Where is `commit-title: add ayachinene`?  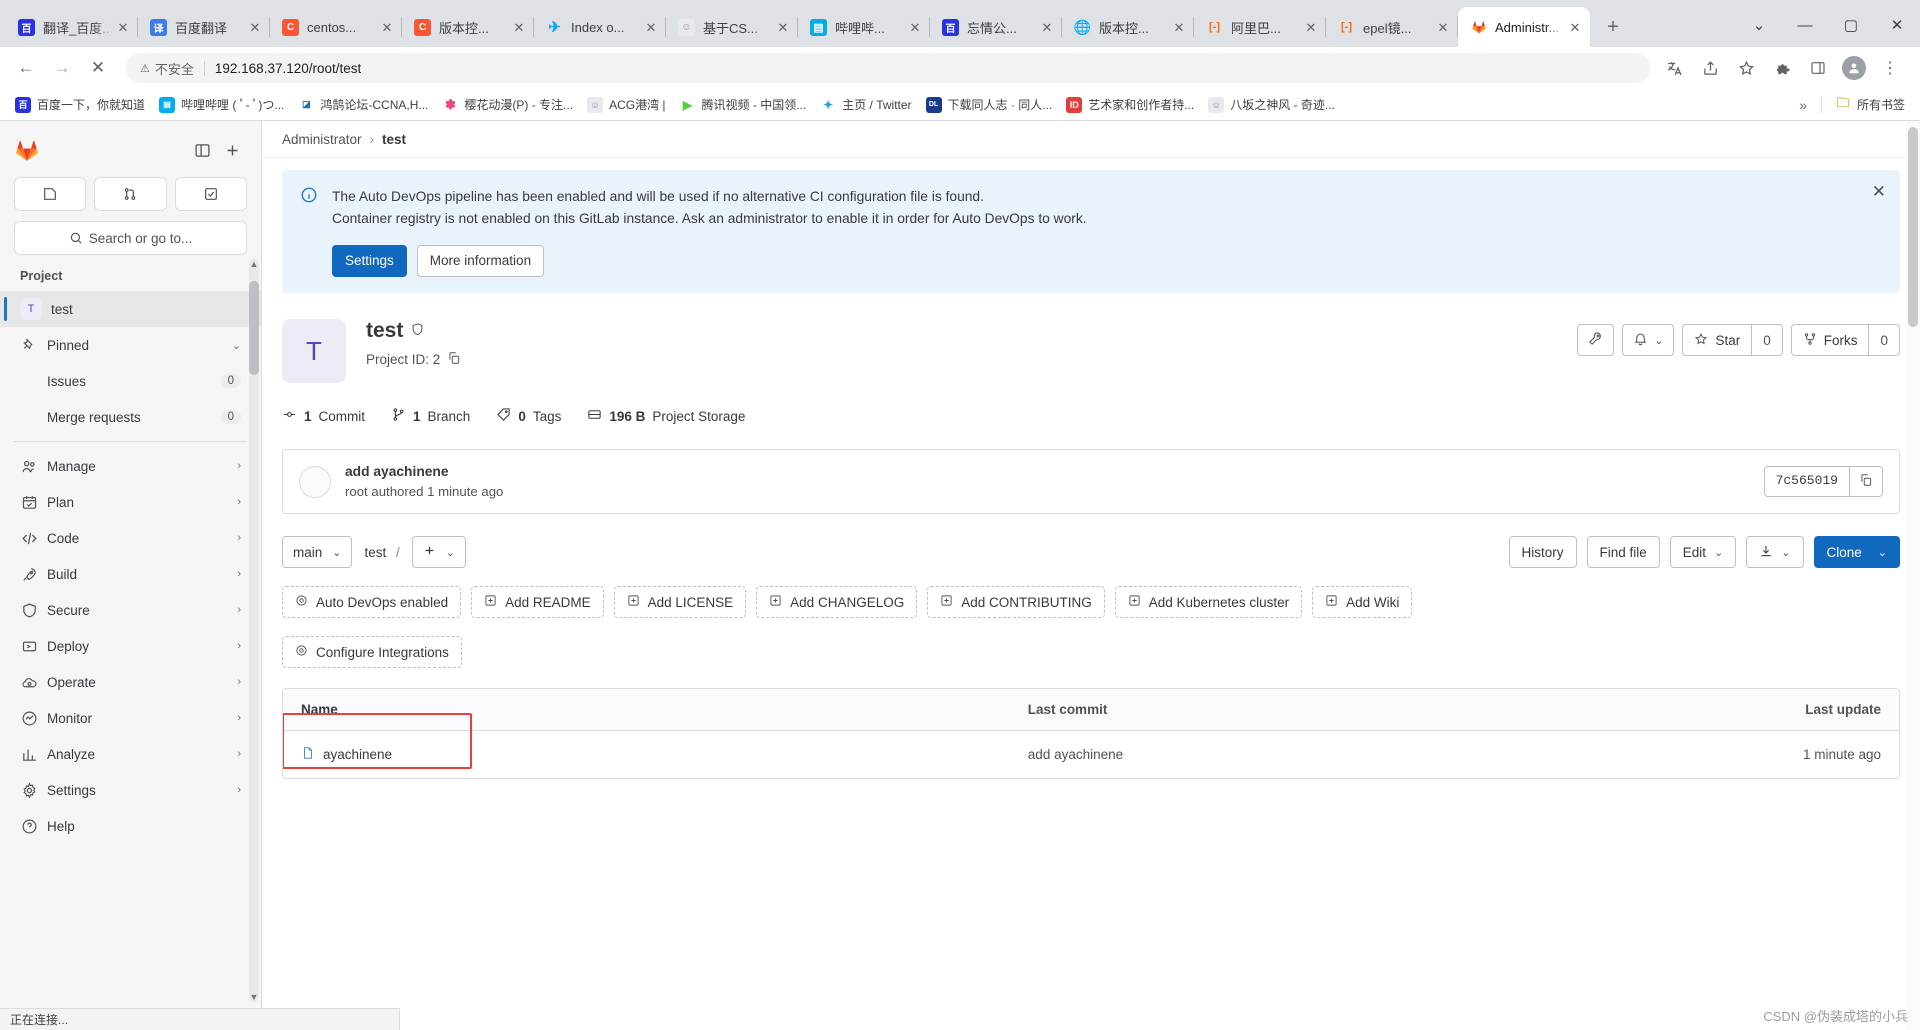 commit-title: add ayachinene is located at coordinates (1047, 471).